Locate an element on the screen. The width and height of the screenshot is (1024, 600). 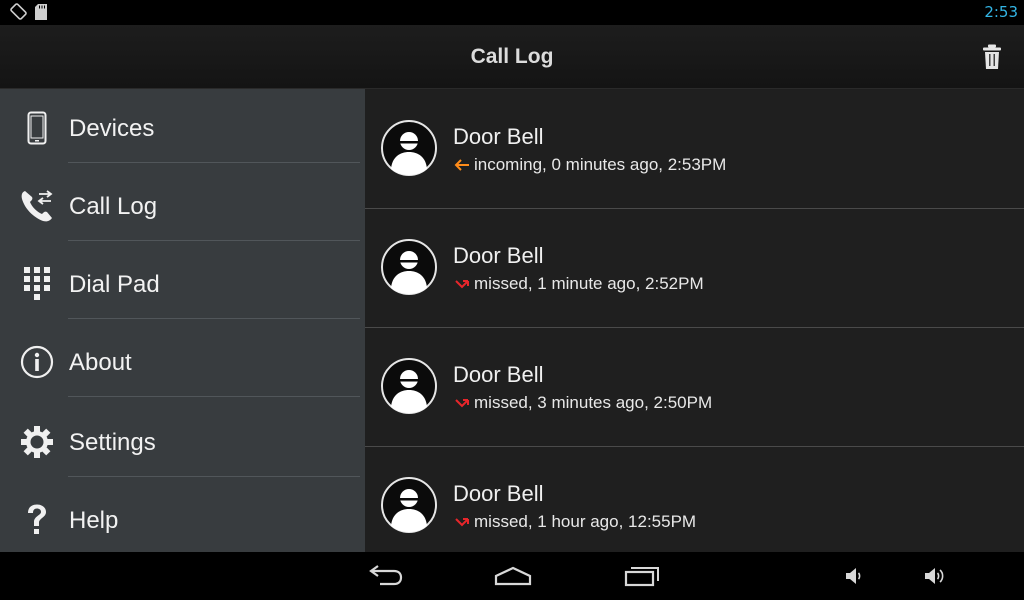
back-icon is located at coordinates (386, 575).